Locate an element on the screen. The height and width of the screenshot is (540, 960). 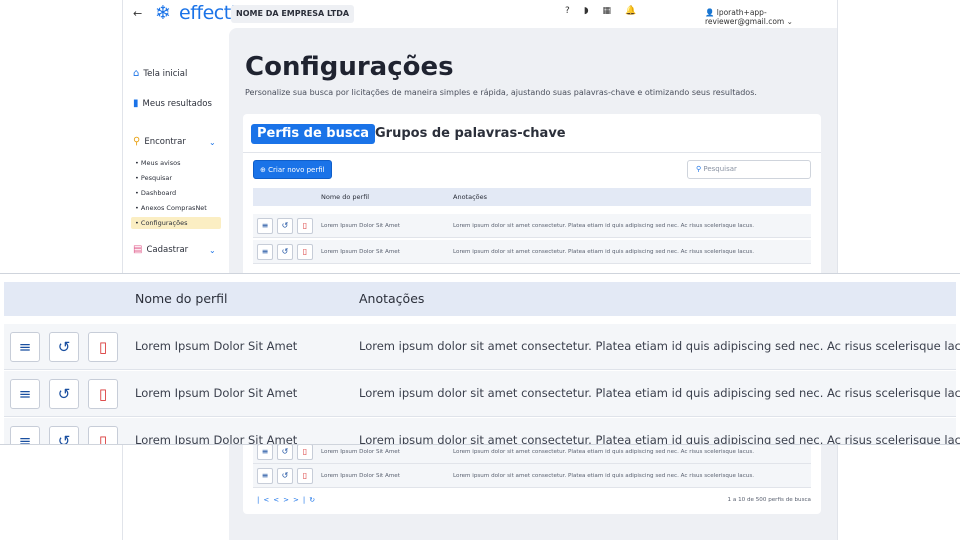
sidebar-item-find: ⚲ Encontrar is located at coordinates (159, 141).